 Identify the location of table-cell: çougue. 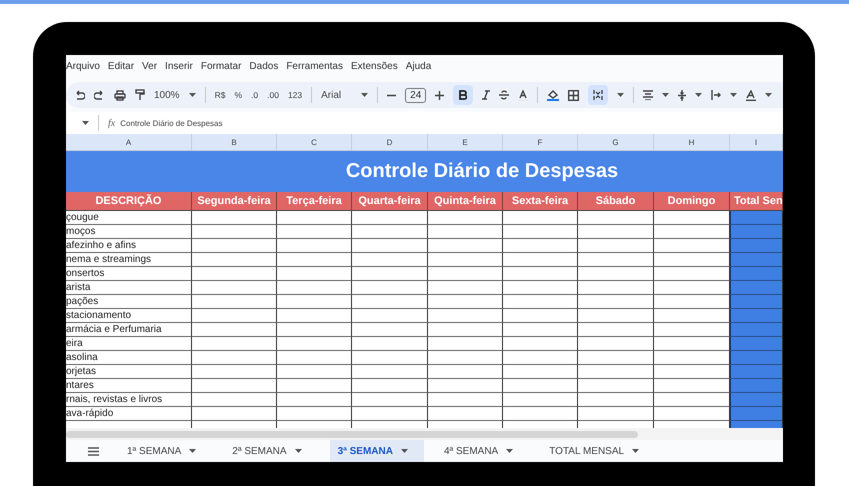
(129, 218).